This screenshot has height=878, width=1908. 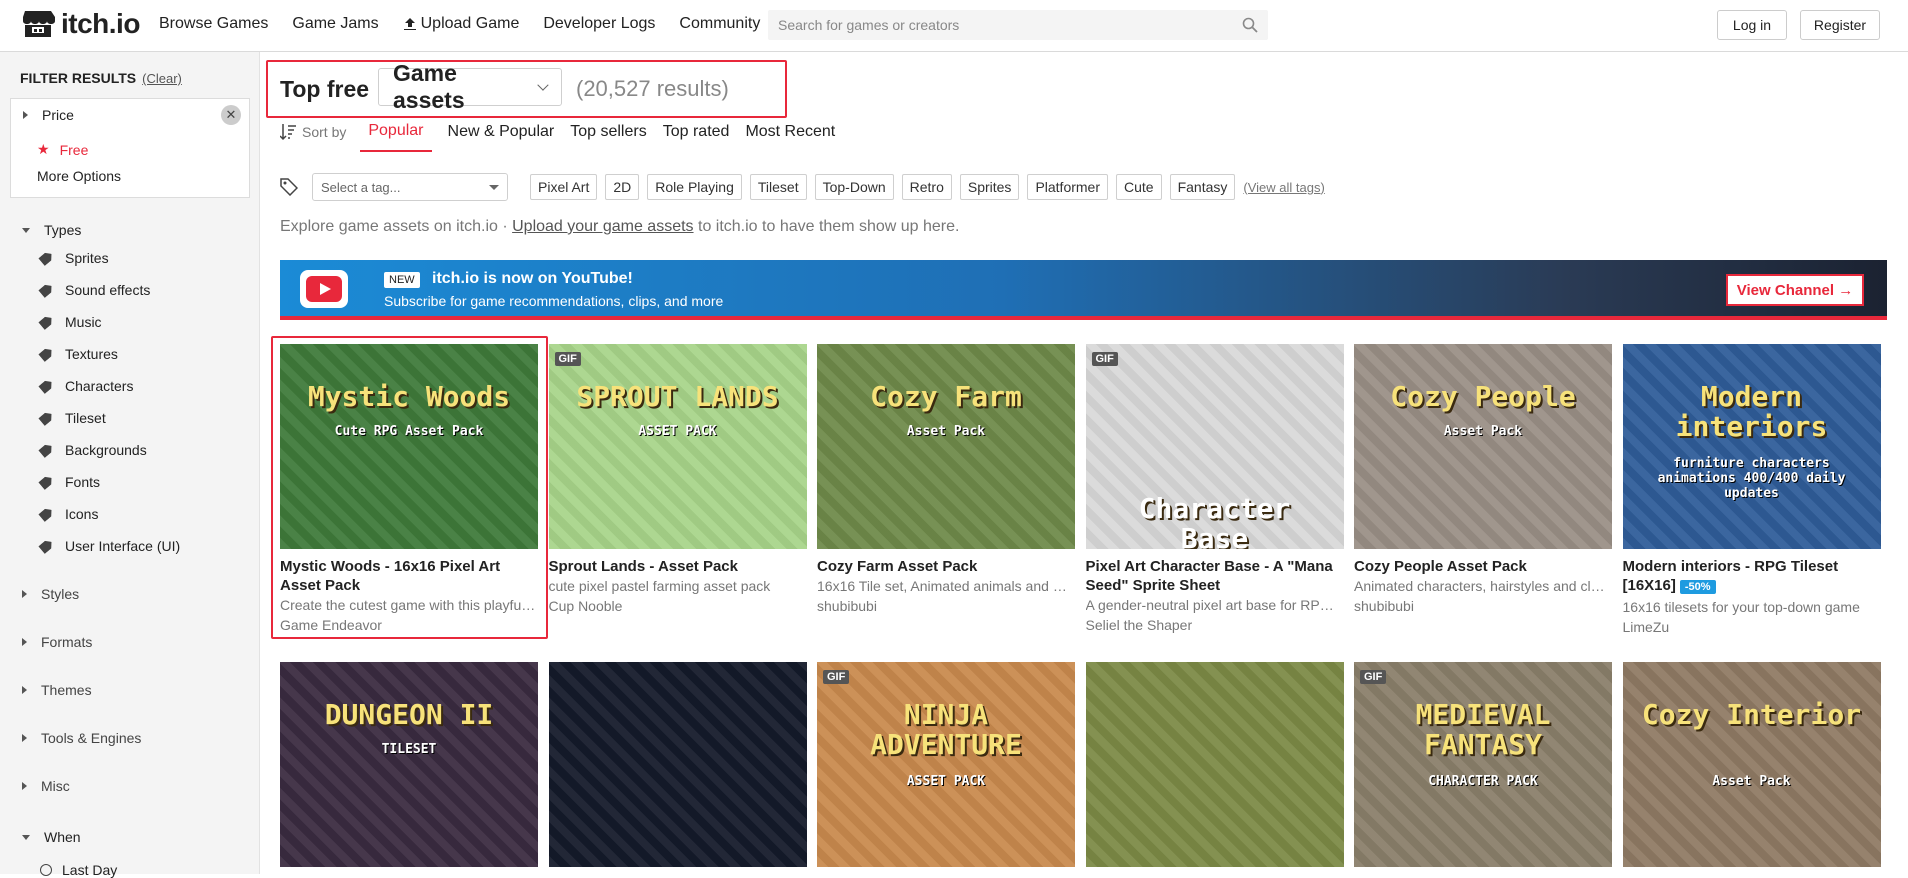 What do you see at coordinates (79, 176) in the screenshot?
I see `more-options-link: More Options` at bounding box center [79, 176].